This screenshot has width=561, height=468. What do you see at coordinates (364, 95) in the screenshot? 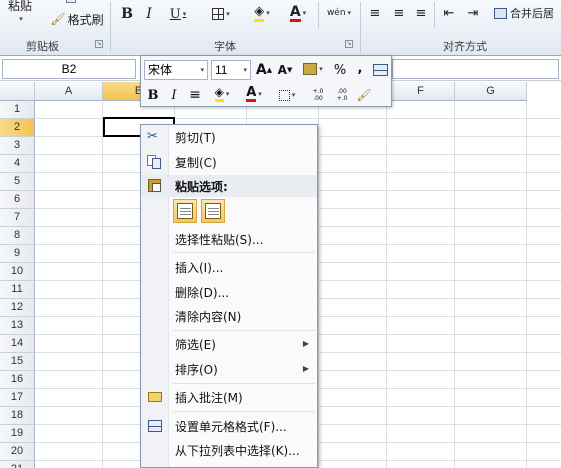
I see `mini-format-painter-button: 🖌` at bounding box center [364, 95].